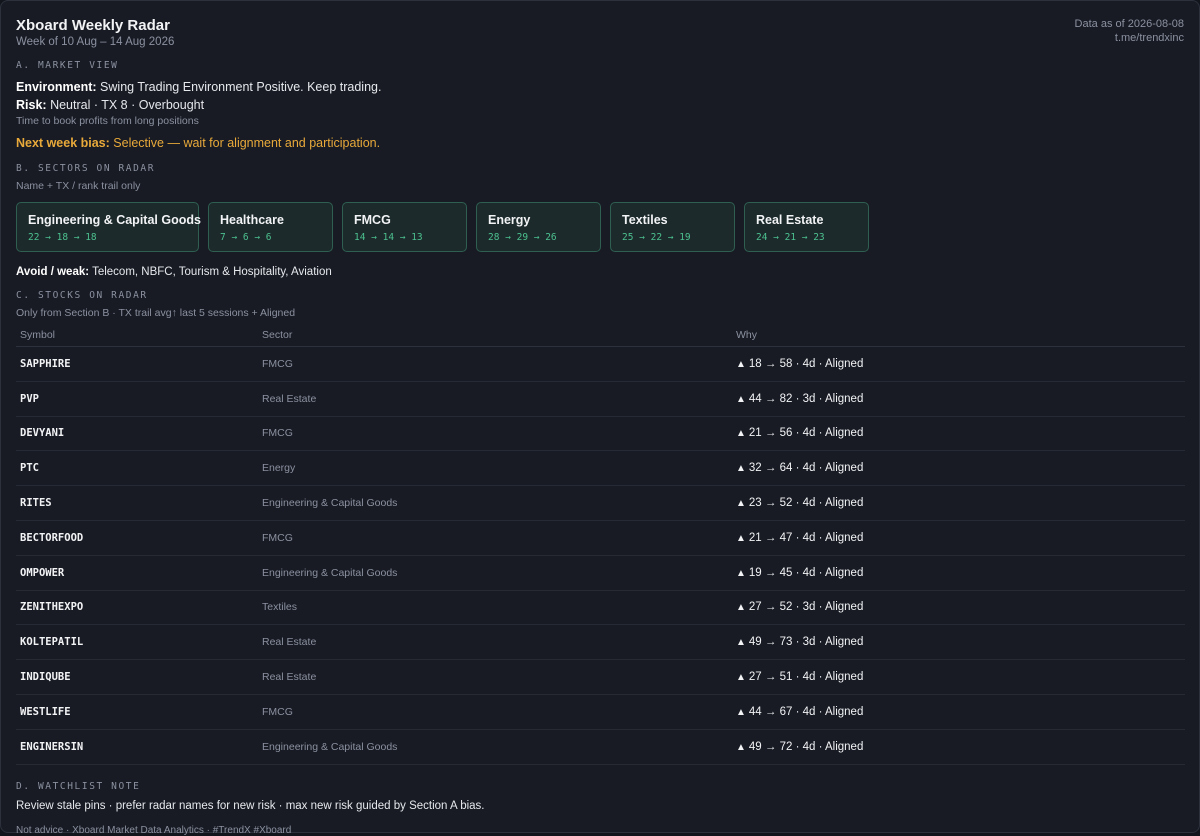  What do you see at coordinates (56, 87) in the screenshot?
I see `environment-label: Environment:` at bounding box center [56, 87].